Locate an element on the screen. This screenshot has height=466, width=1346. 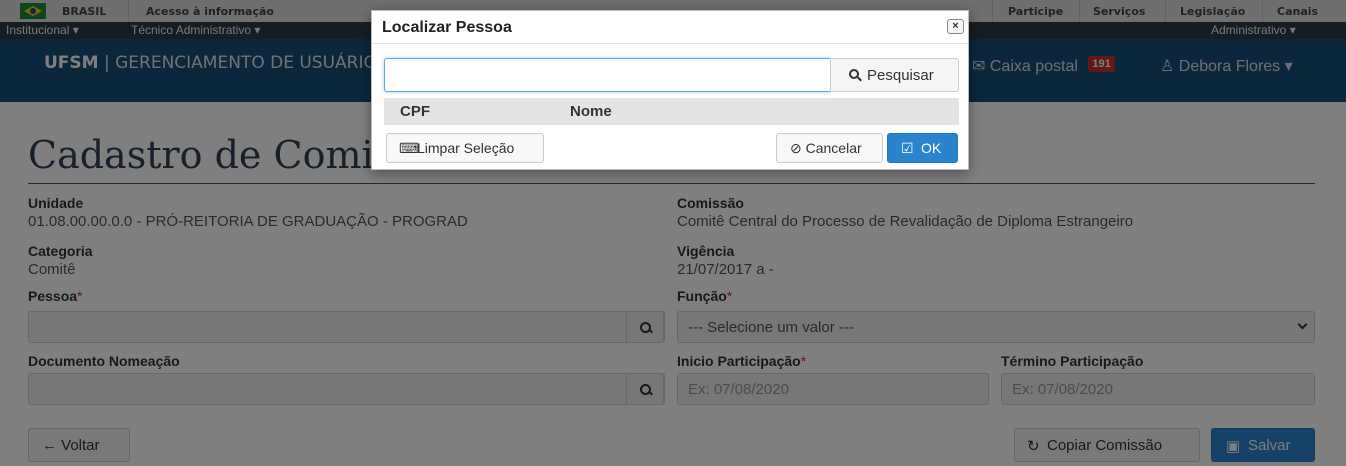
limpar-selecao-button: ⌨ Limpar Seleção is located at coordinates (465, 148).